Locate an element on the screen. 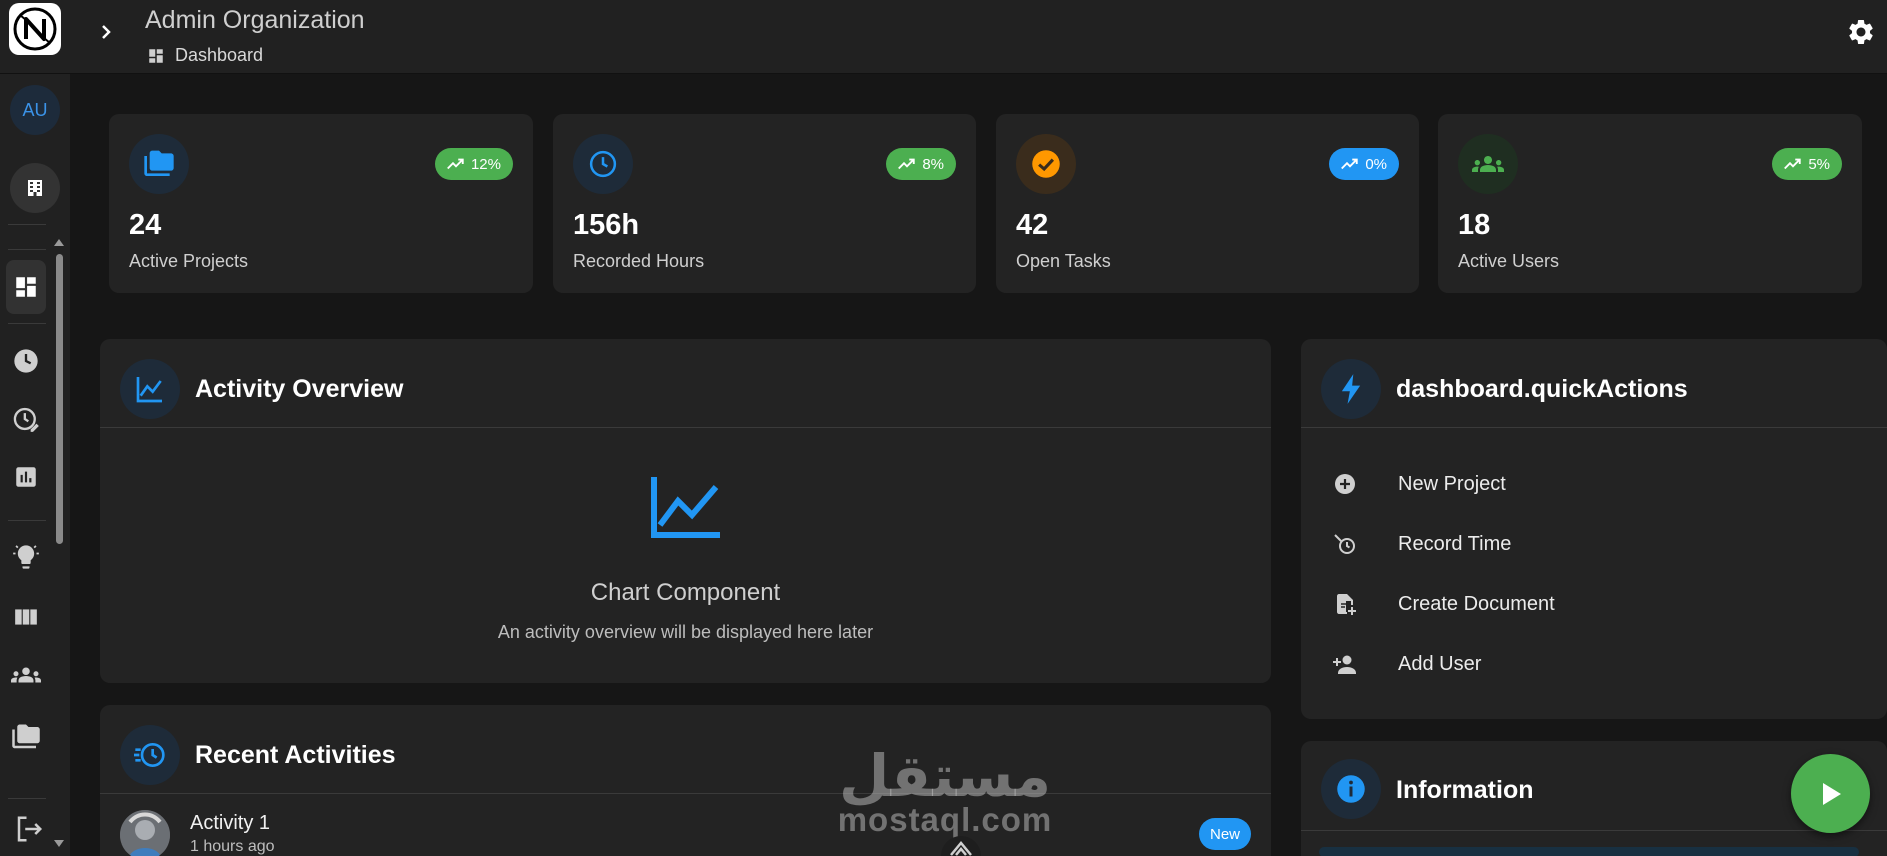  watermark-arabic: مستقل is located at coordinates (945, 776).